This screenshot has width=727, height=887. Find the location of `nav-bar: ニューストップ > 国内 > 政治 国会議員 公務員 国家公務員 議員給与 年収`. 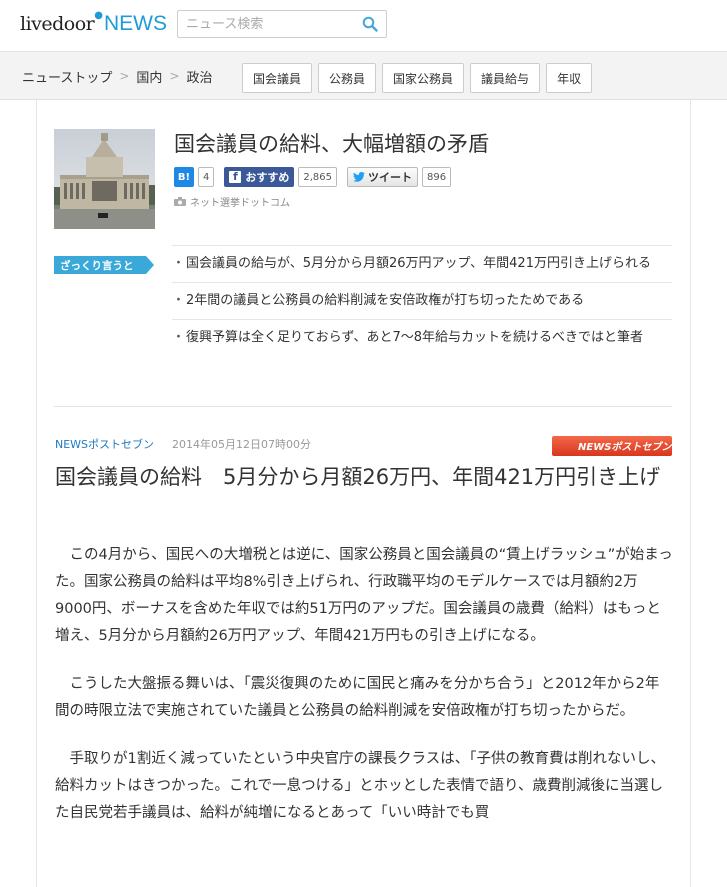

nav-bar: ニューストップ > 国内 > 政治 国会議員 公務員 国家公務員 議員給与 年収 is located at coordinates (363, 76).